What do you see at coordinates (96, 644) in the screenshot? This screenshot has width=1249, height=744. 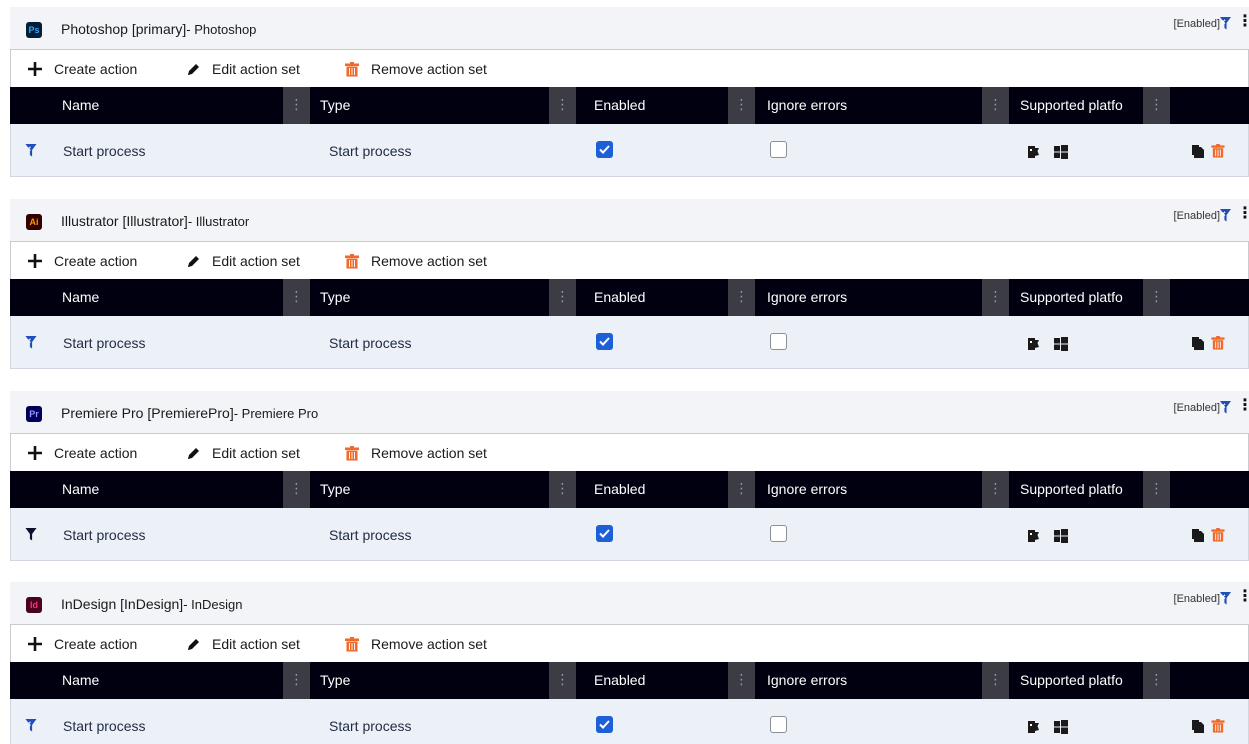 I see `create-action-label: Create action` at bounding box center [96, 644].